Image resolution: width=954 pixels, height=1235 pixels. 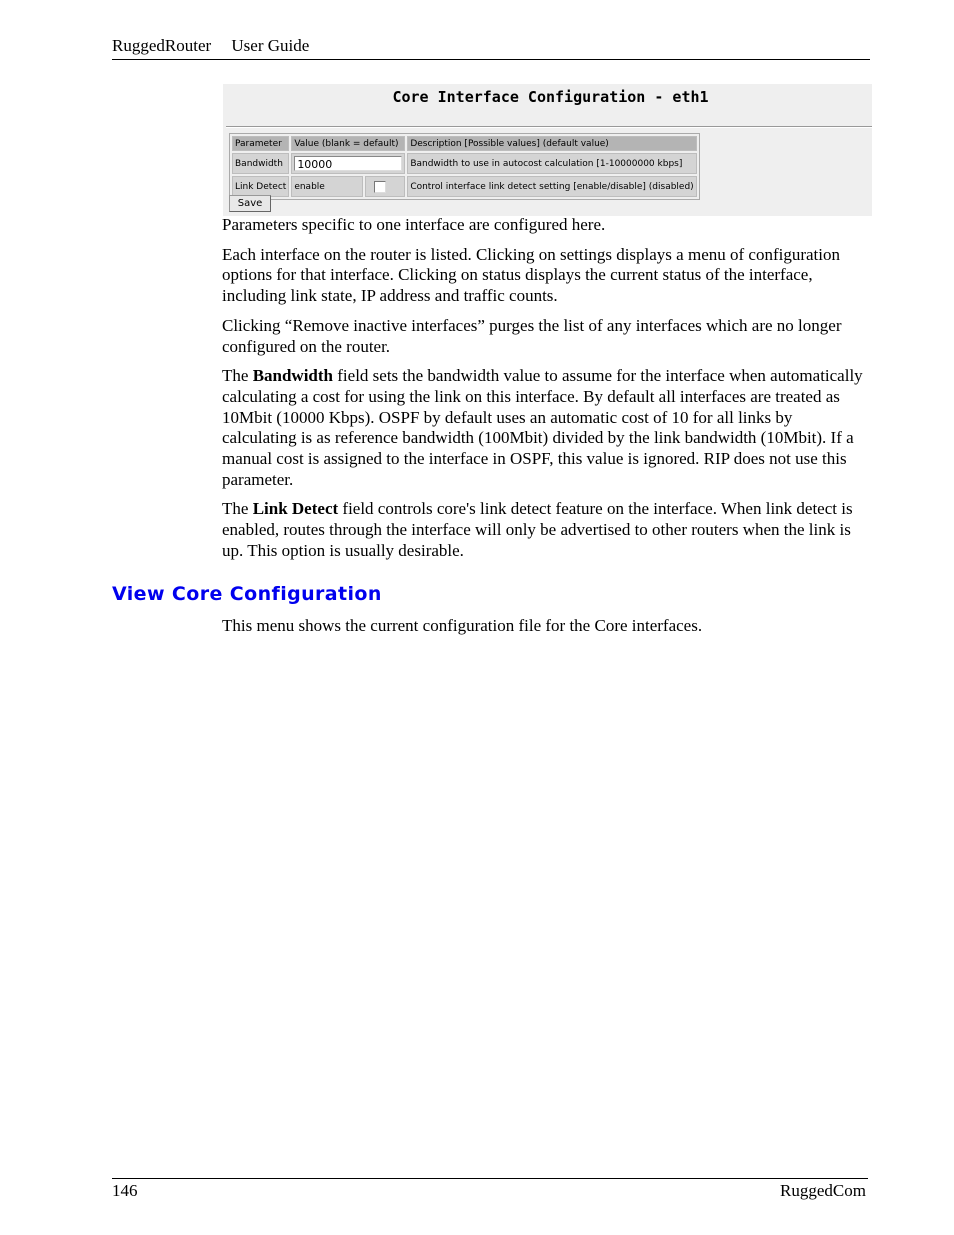 What do you see at coordinates (125, 1190) in the screenshot?
I see `page-number: 146` at bounding box center [125, 1190].